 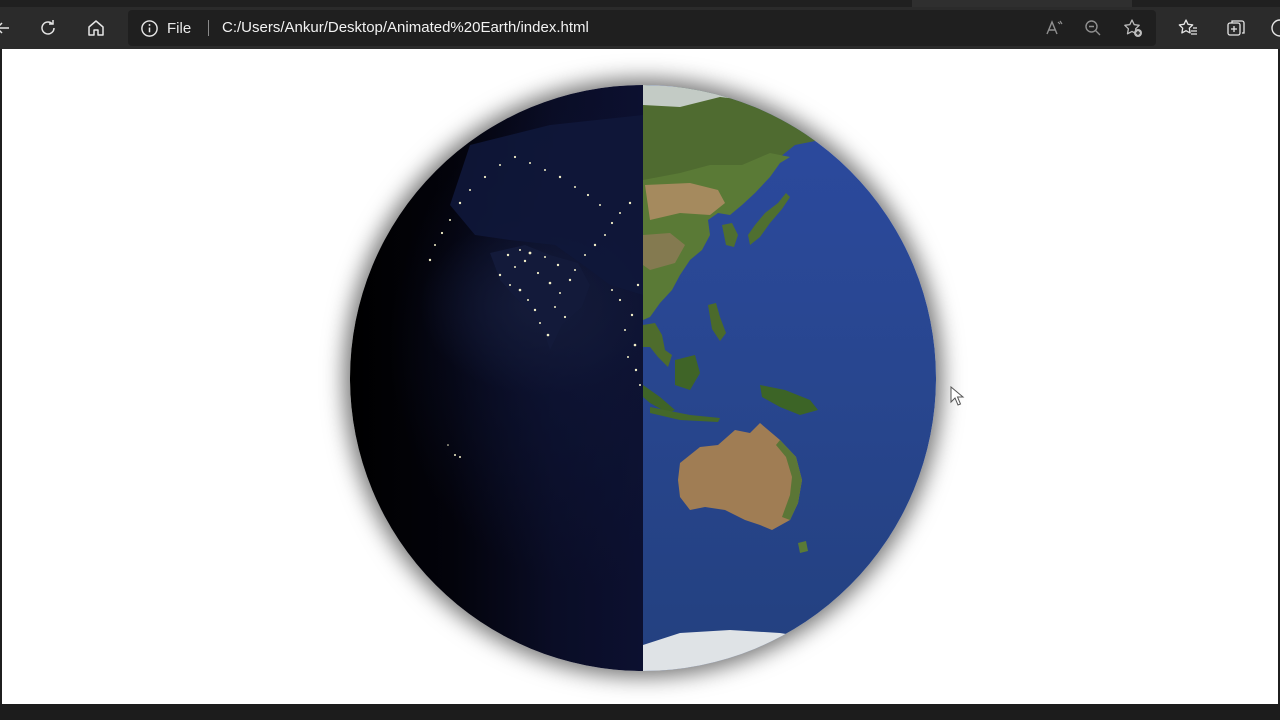 I want to click on home-icon, so click(x=96, y=28).